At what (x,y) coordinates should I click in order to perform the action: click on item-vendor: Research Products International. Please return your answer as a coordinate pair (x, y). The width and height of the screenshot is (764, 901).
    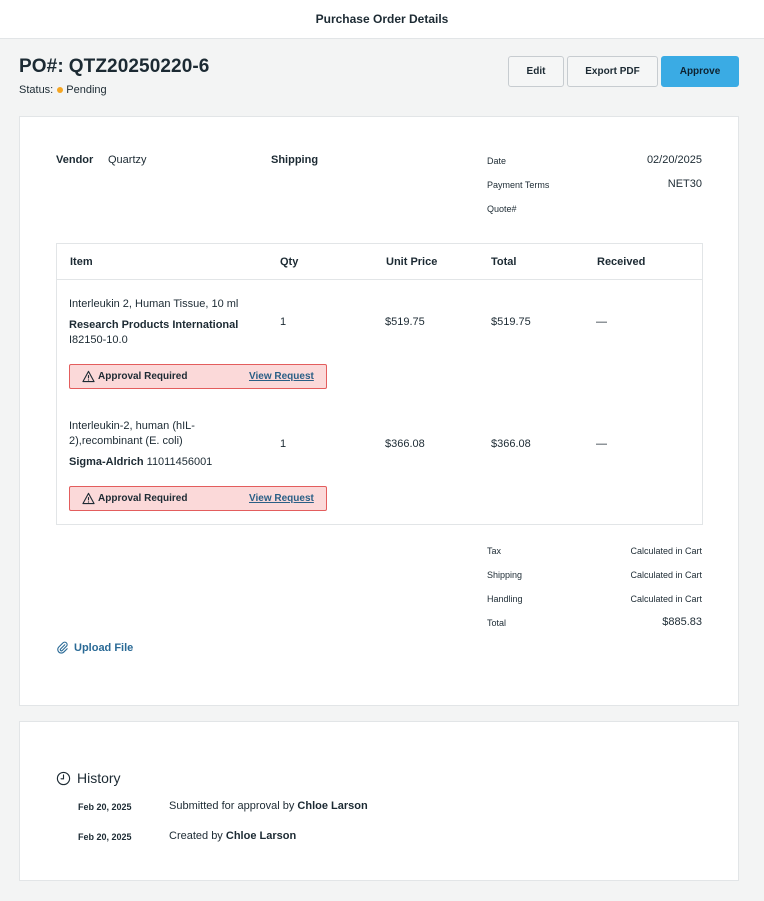
    Looking at the image, I should click on (154, 325).